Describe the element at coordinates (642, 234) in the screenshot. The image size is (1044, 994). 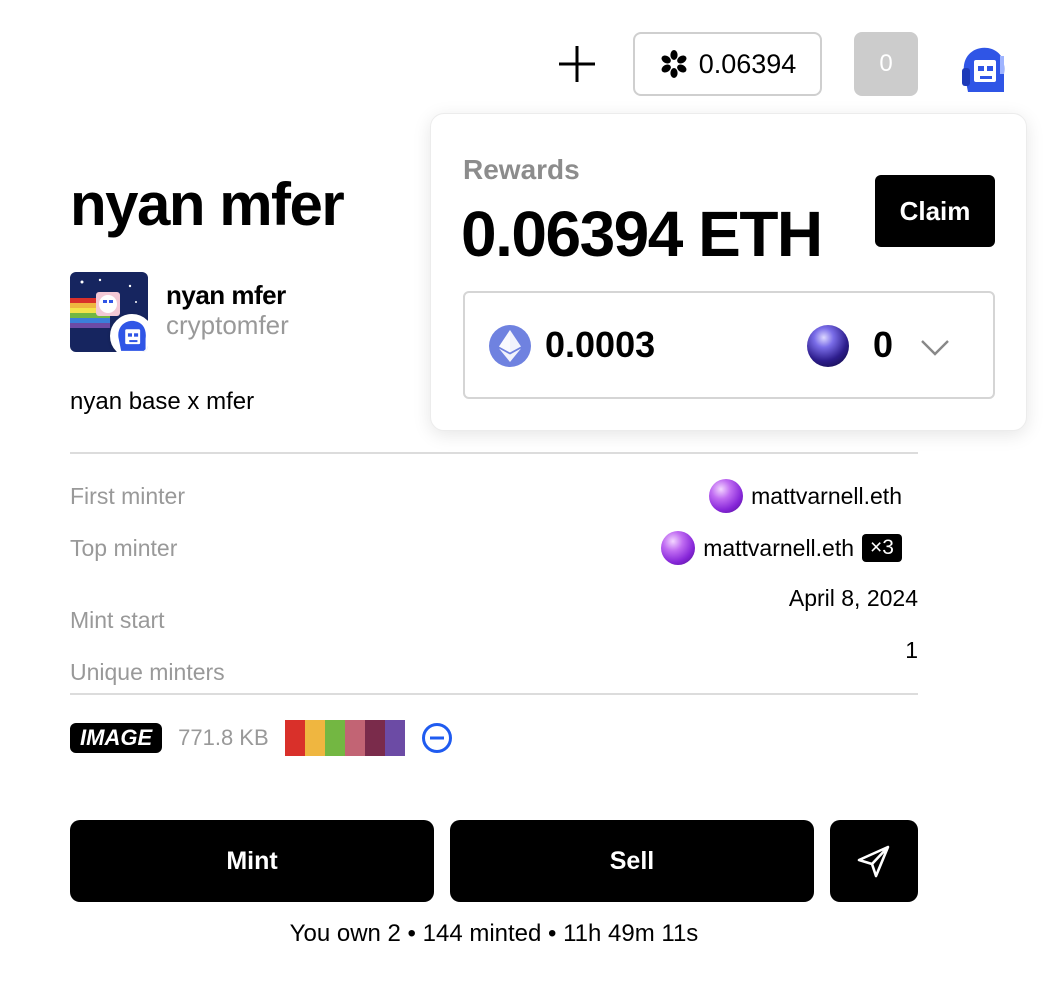
I see `rewards-amount: 0.06394 ETH` at that location.